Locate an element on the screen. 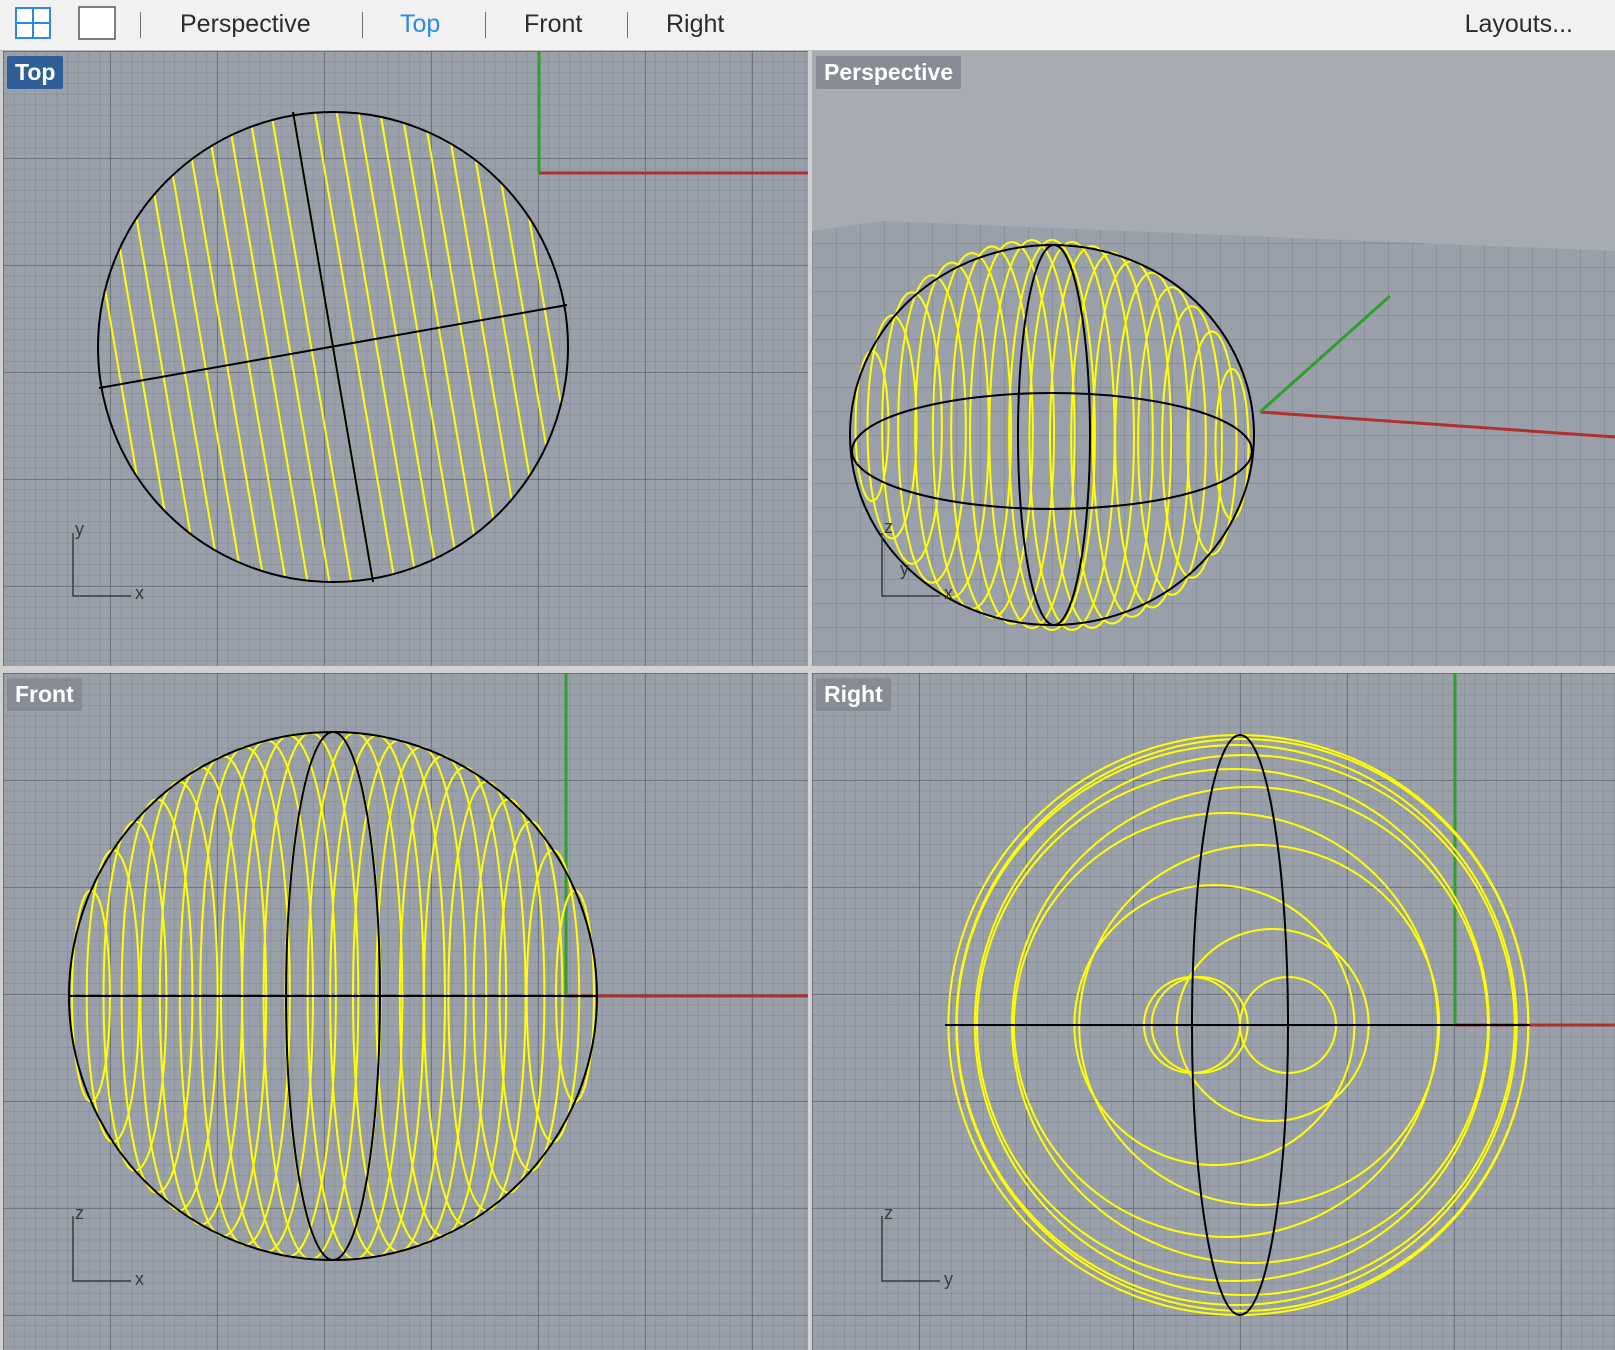 Image resolution: width=1615 pixels, height=1350 pixels. four-viewports-layout-icon is located at coordinates (33, 23).